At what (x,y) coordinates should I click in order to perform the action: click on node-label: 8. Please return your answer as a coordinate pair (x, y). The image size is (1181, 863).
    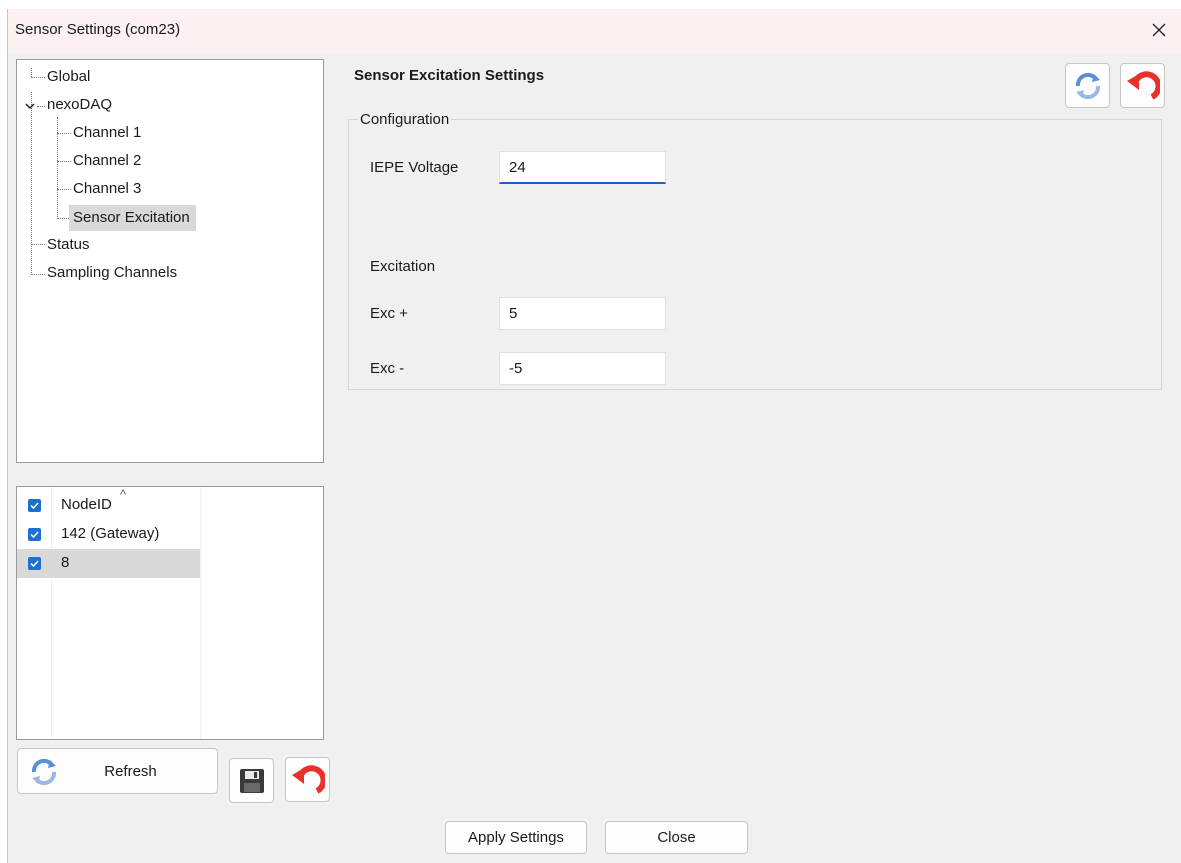
    Looking at the image, I should click on (65, 562).